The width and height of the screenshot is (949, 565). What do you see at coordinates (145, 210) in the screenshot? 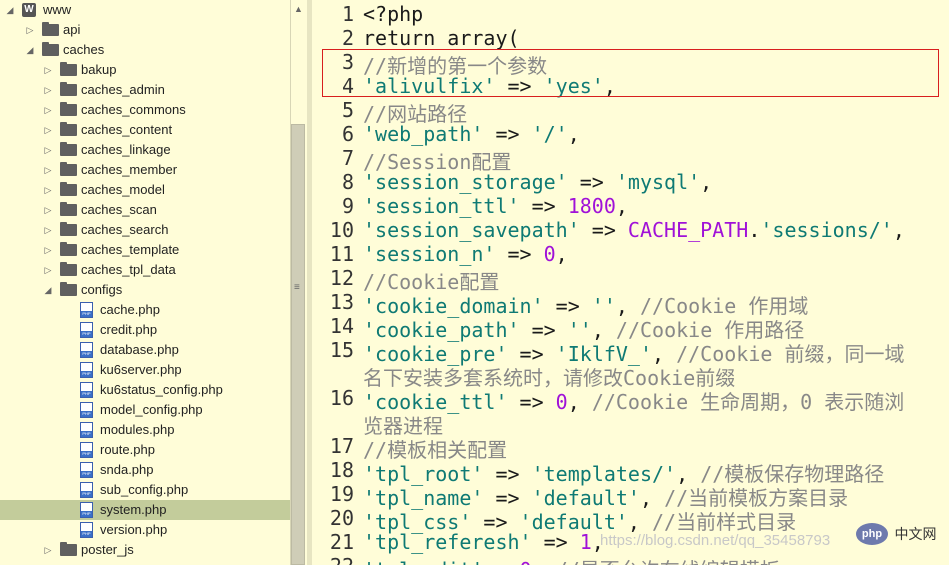
I see `tree-folder-item: ▷ caches_scan` at bounding box center [145, 210].